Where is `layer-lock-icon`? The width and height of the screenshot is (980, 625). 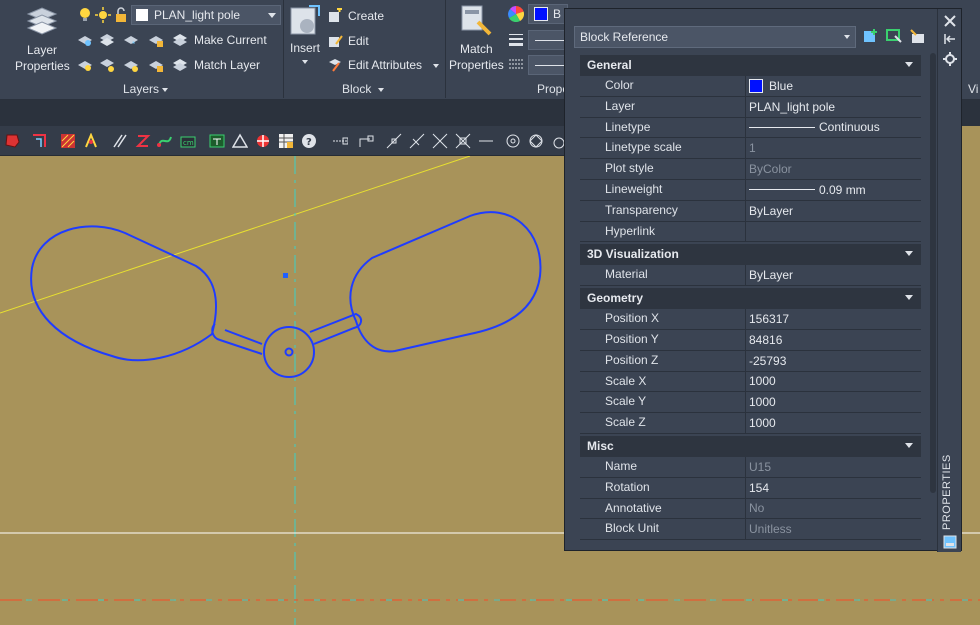 layer-lock-icon is located at coordinates (156, 40).